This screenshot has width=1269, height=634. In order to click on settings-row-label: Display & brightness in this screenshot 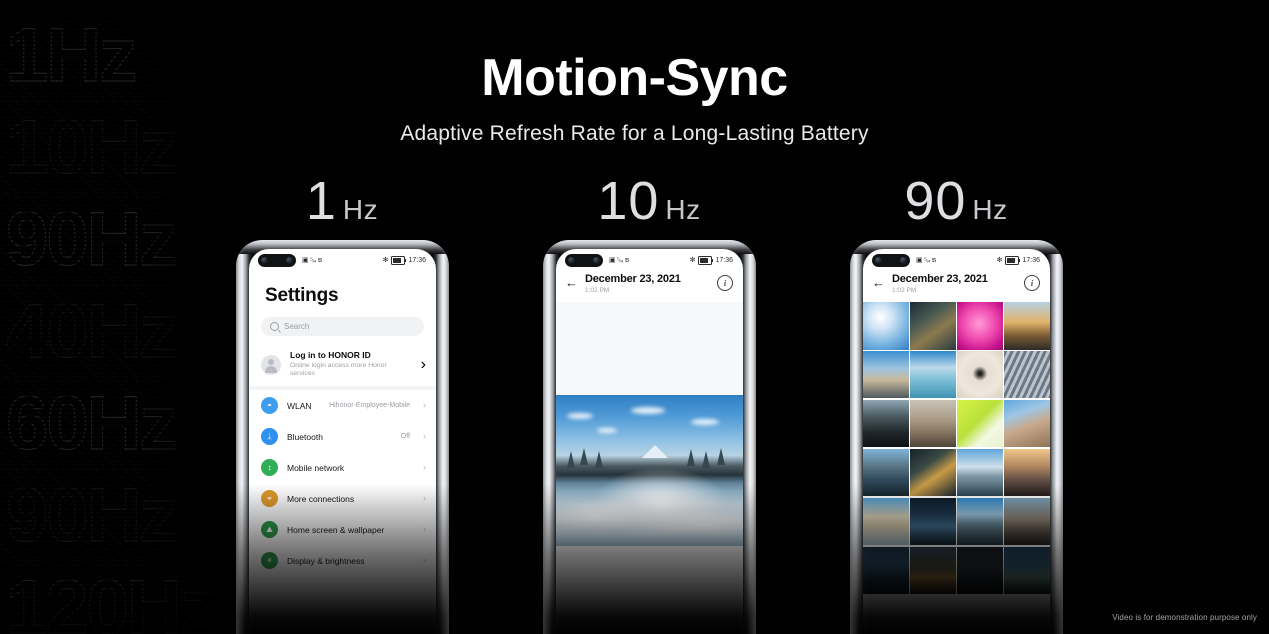, I will do `click(326, 560)`.